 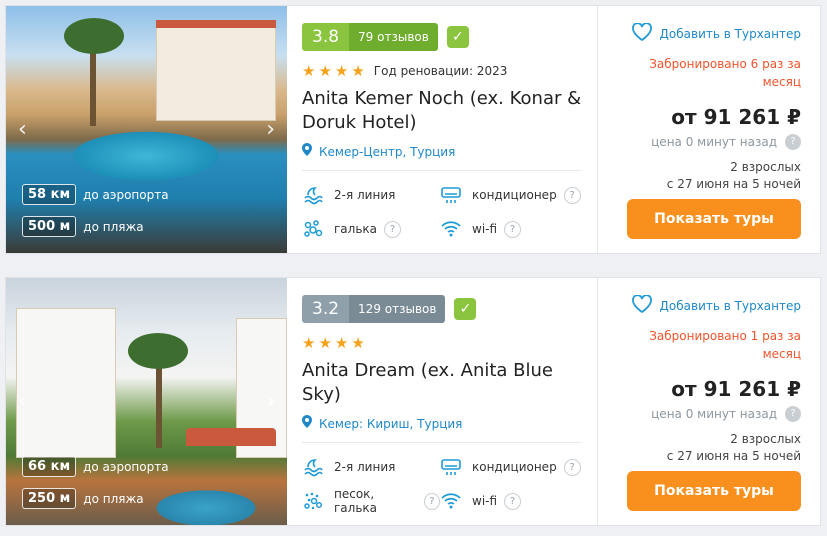 What do you see at coordinates (391, 423) in the screenshot?
I see `location-text: Кемер: Кириш, Турция` at bounding box center [391, 423].